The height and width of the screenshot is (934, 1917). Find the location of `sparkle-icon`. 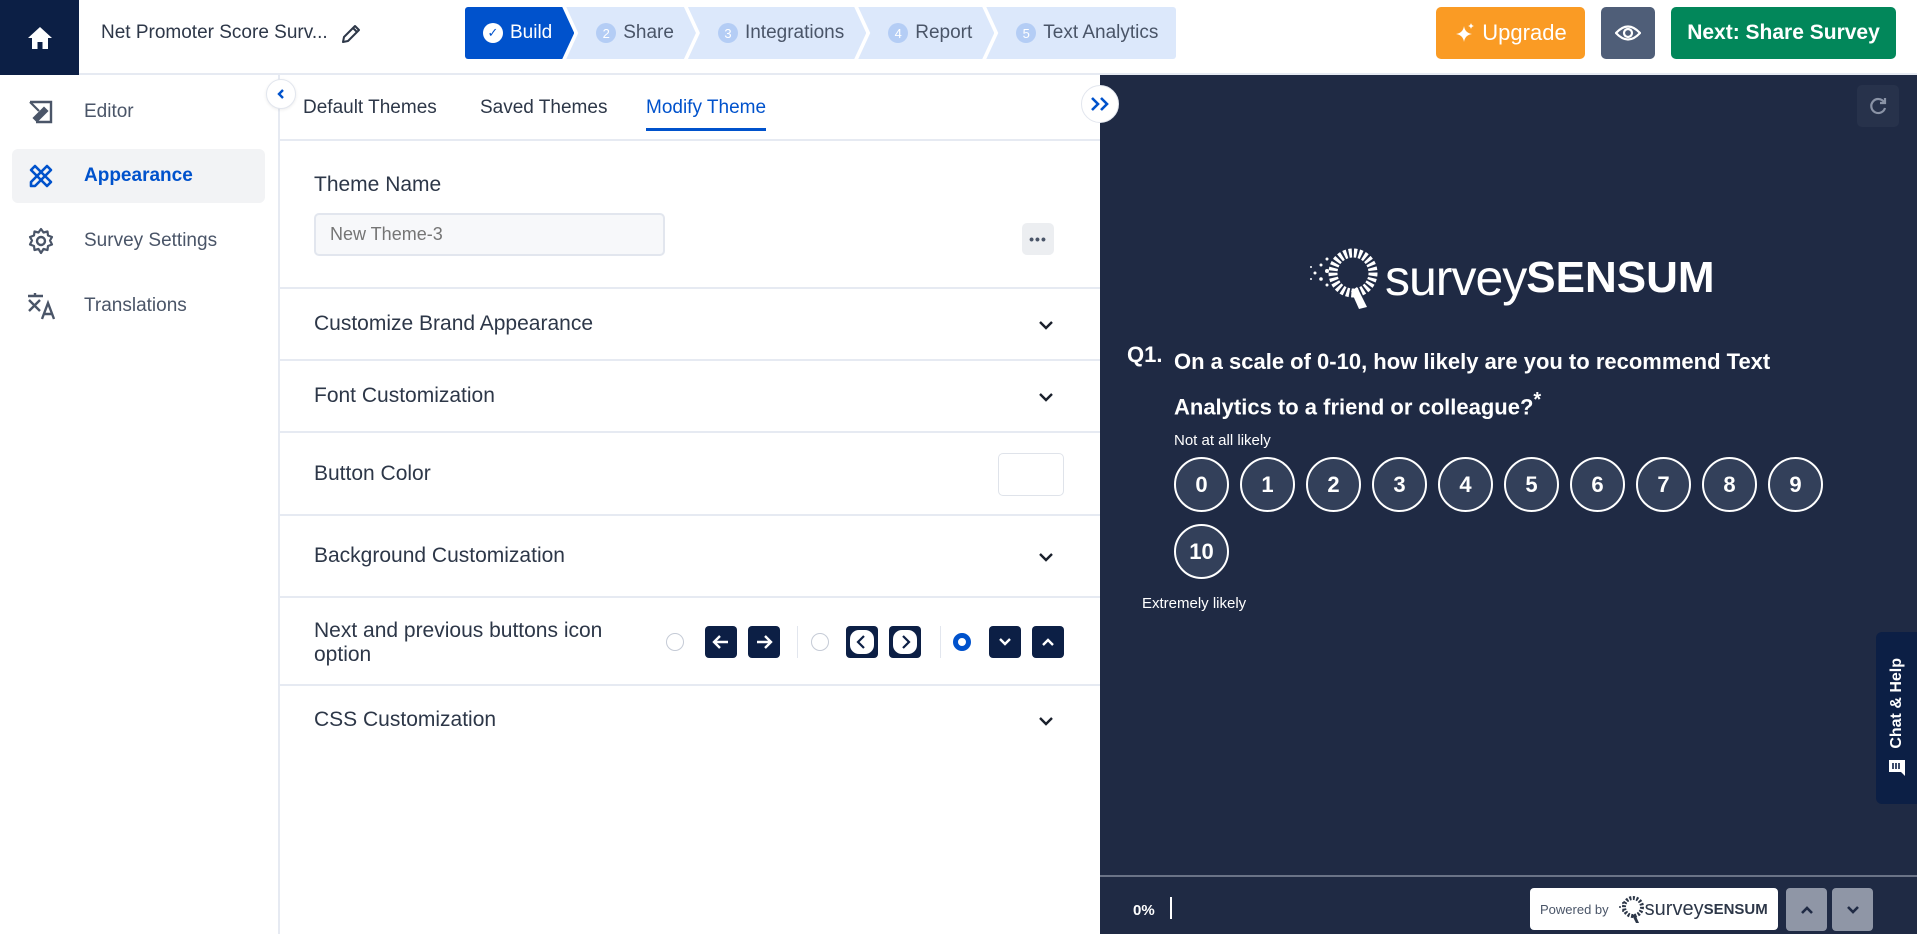

sparkle-icon is located at coordinates (1465, 32).